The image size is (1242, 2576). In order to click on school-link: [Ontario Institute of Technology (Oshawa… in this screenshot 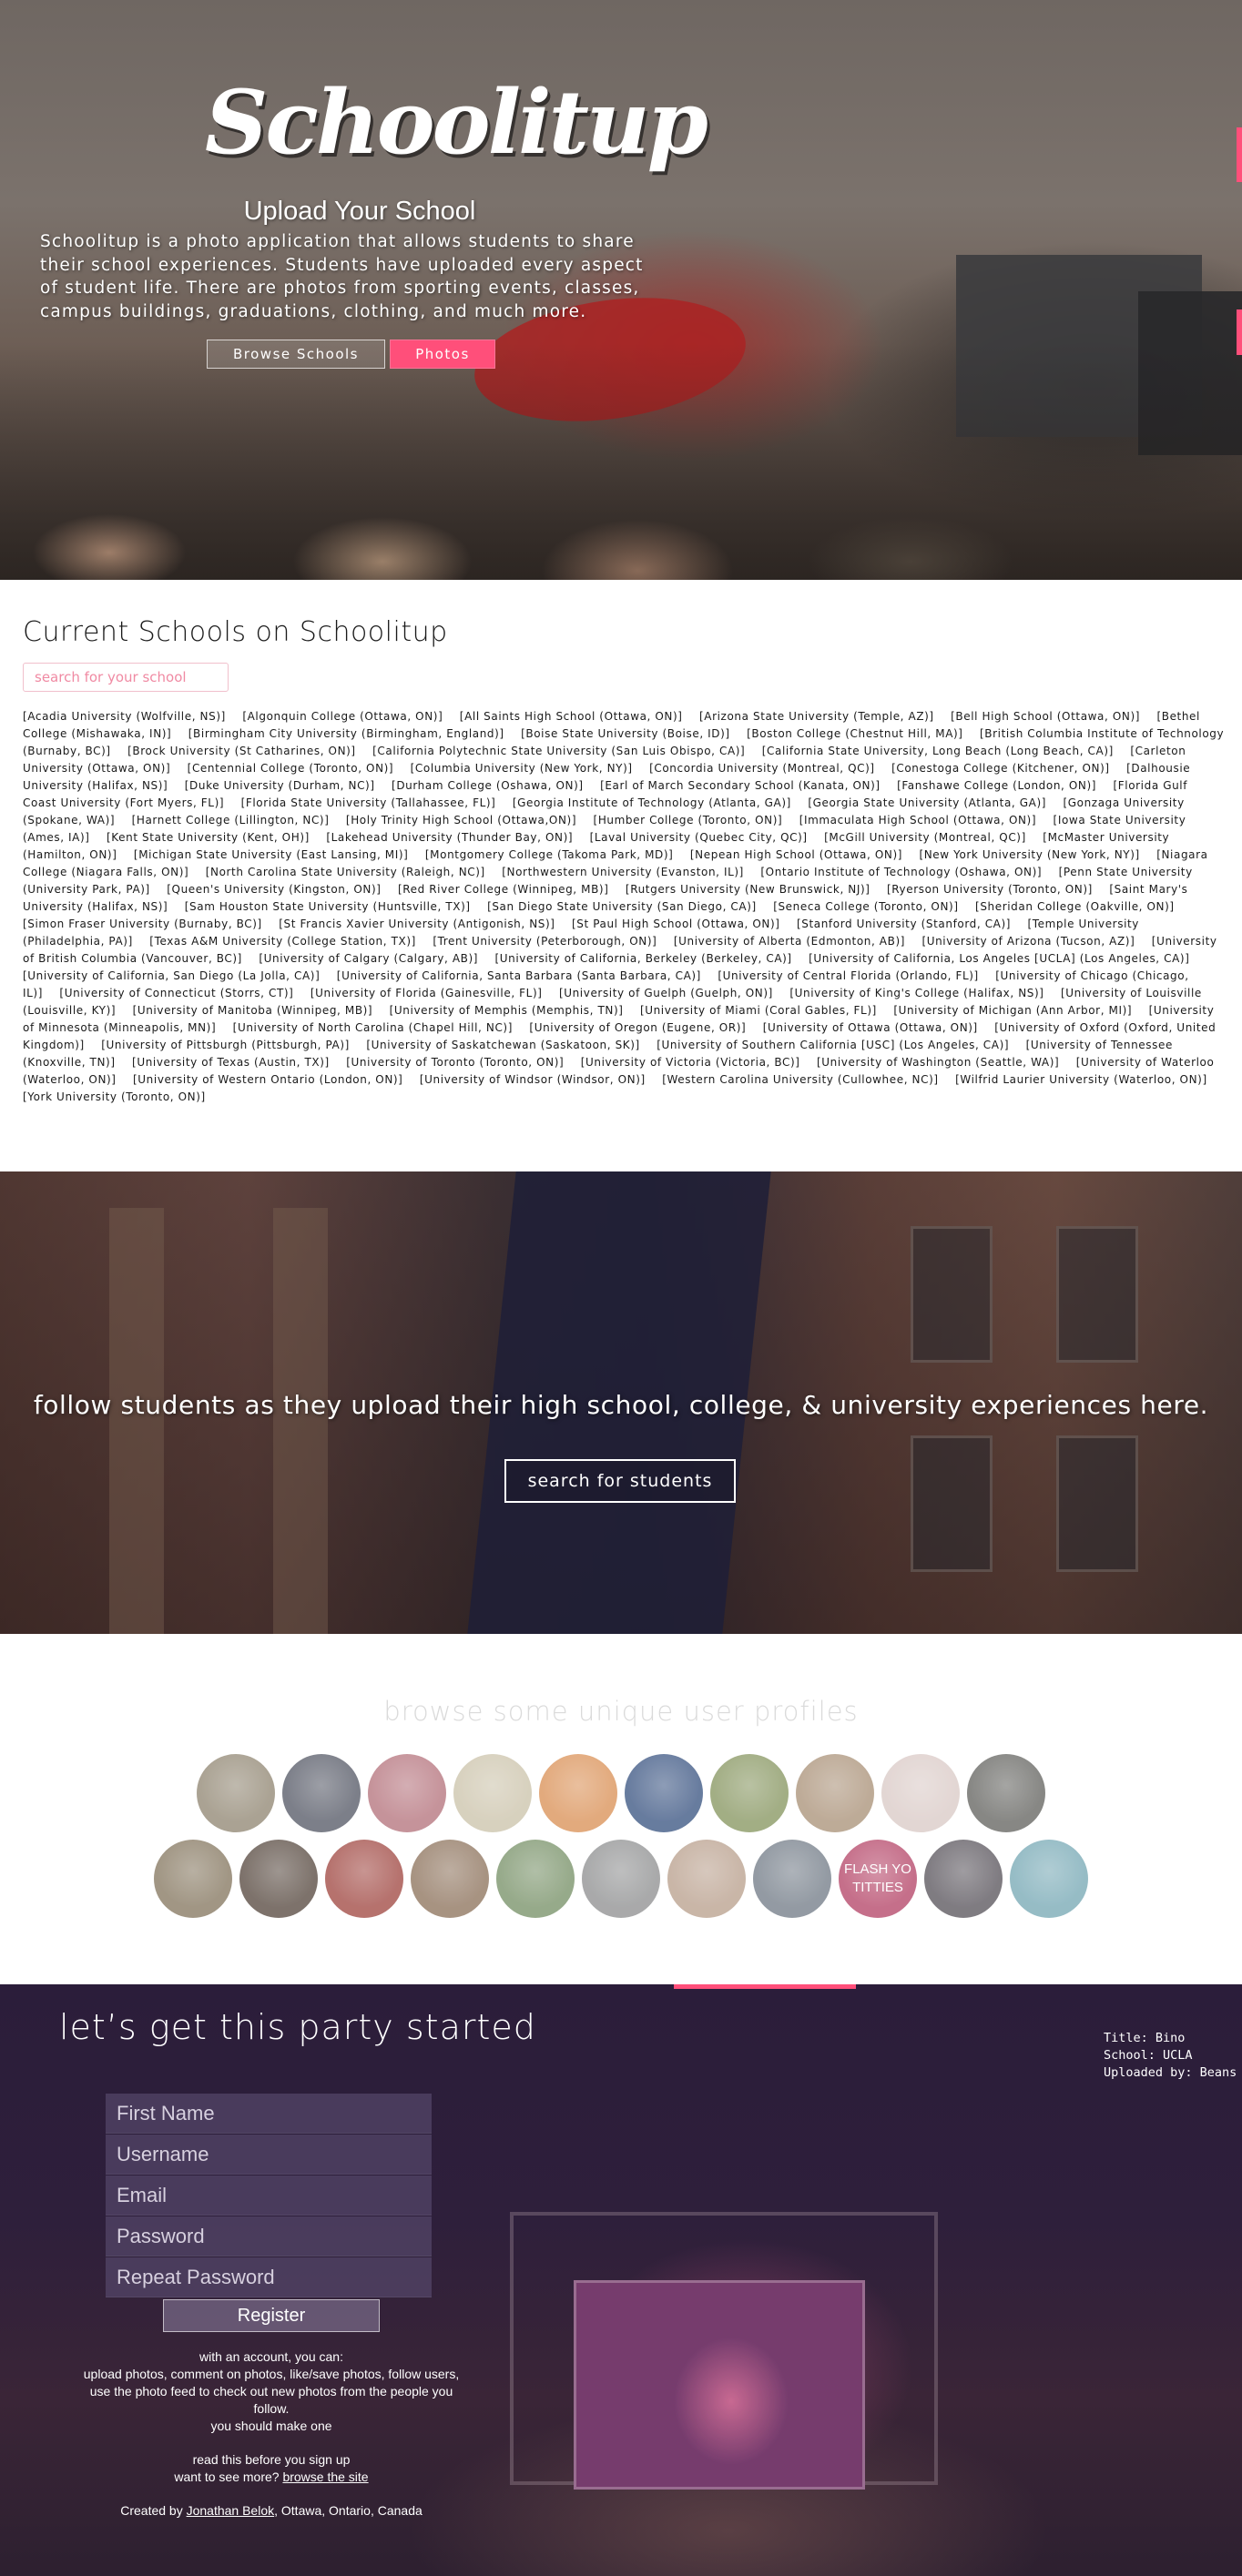, I will do `click(901, 872)`.